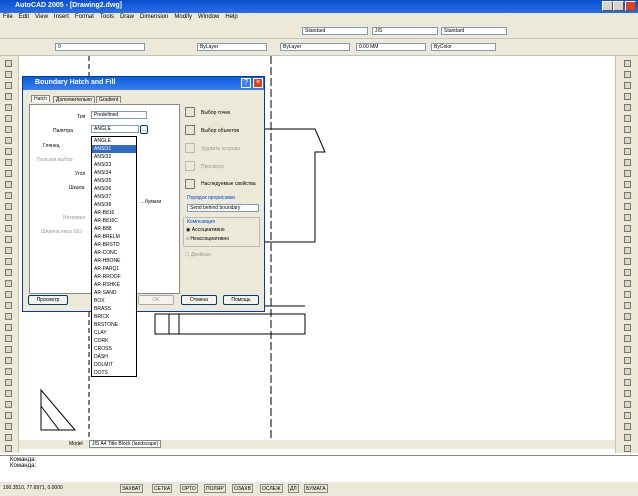 This screenshot has width=638, height=496. I want to click on pattern-list-item: AR-HBONE, so click(114, 261).